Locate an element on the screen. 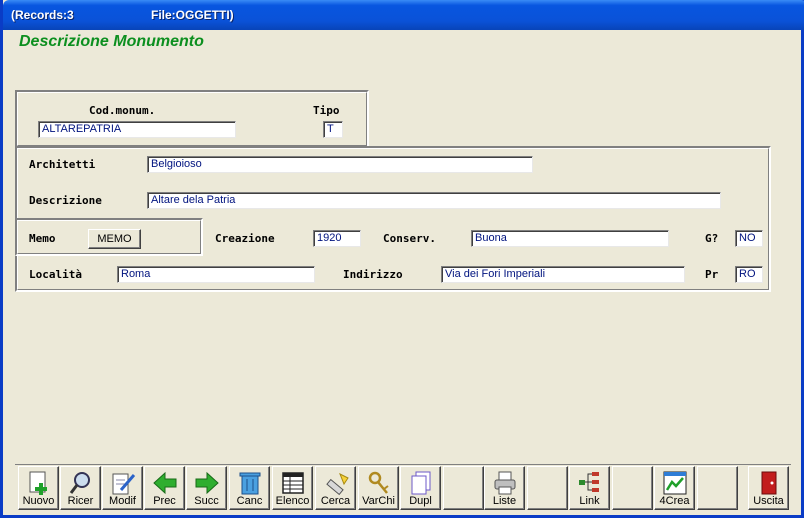 The height and width of the screenshot is (518, 804). tree-link-icon is located at coordinates (588, 482).